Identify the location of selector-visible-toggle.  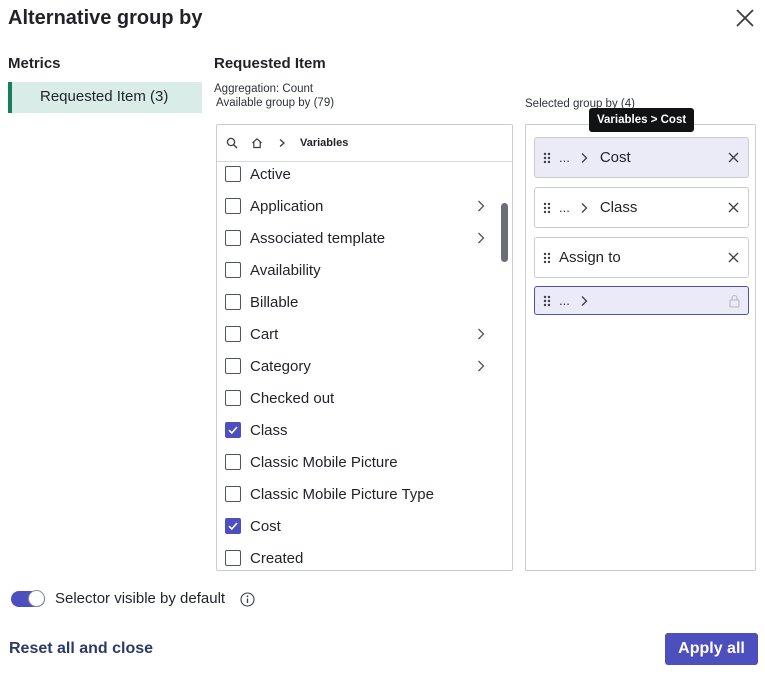
(28, 598).